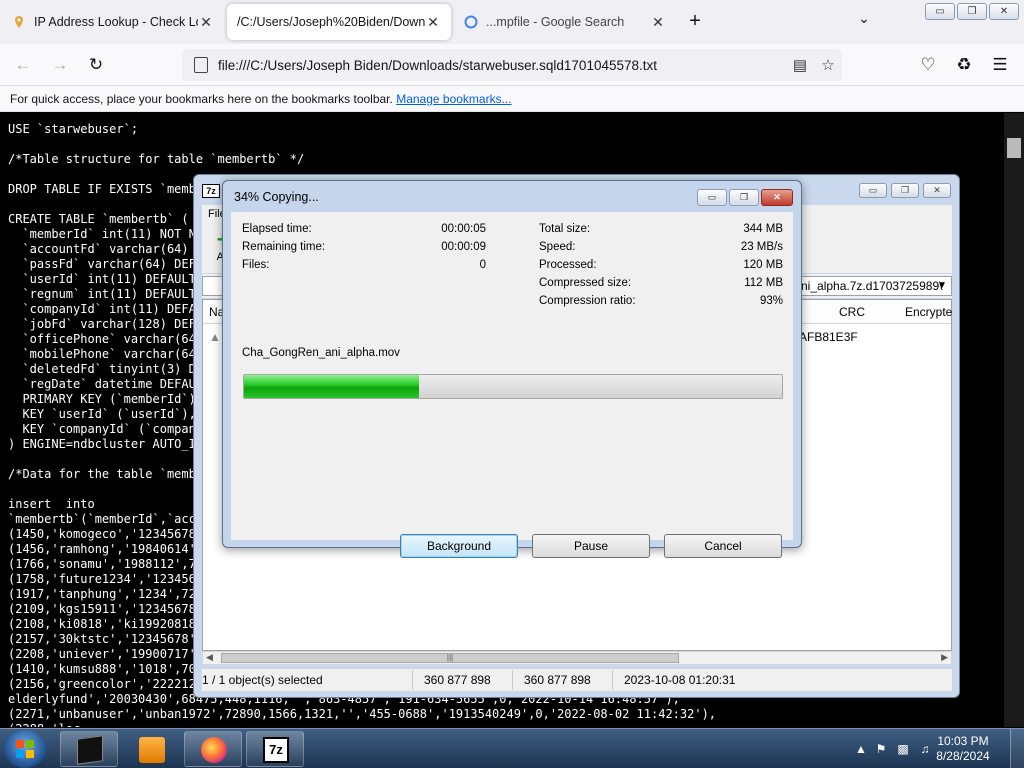  Describe the element at coordinates (928, 65) in the screenshot. I see `pocket-icon: ♡` at that location.